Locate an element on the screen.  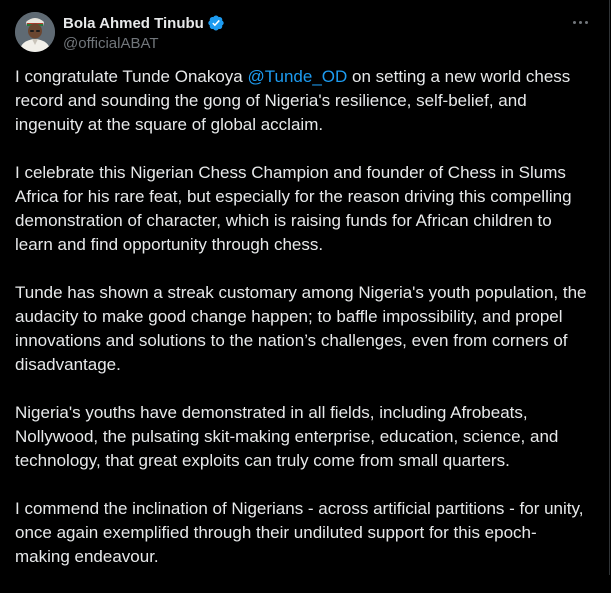
avatar is located at coordinates (35, 32).